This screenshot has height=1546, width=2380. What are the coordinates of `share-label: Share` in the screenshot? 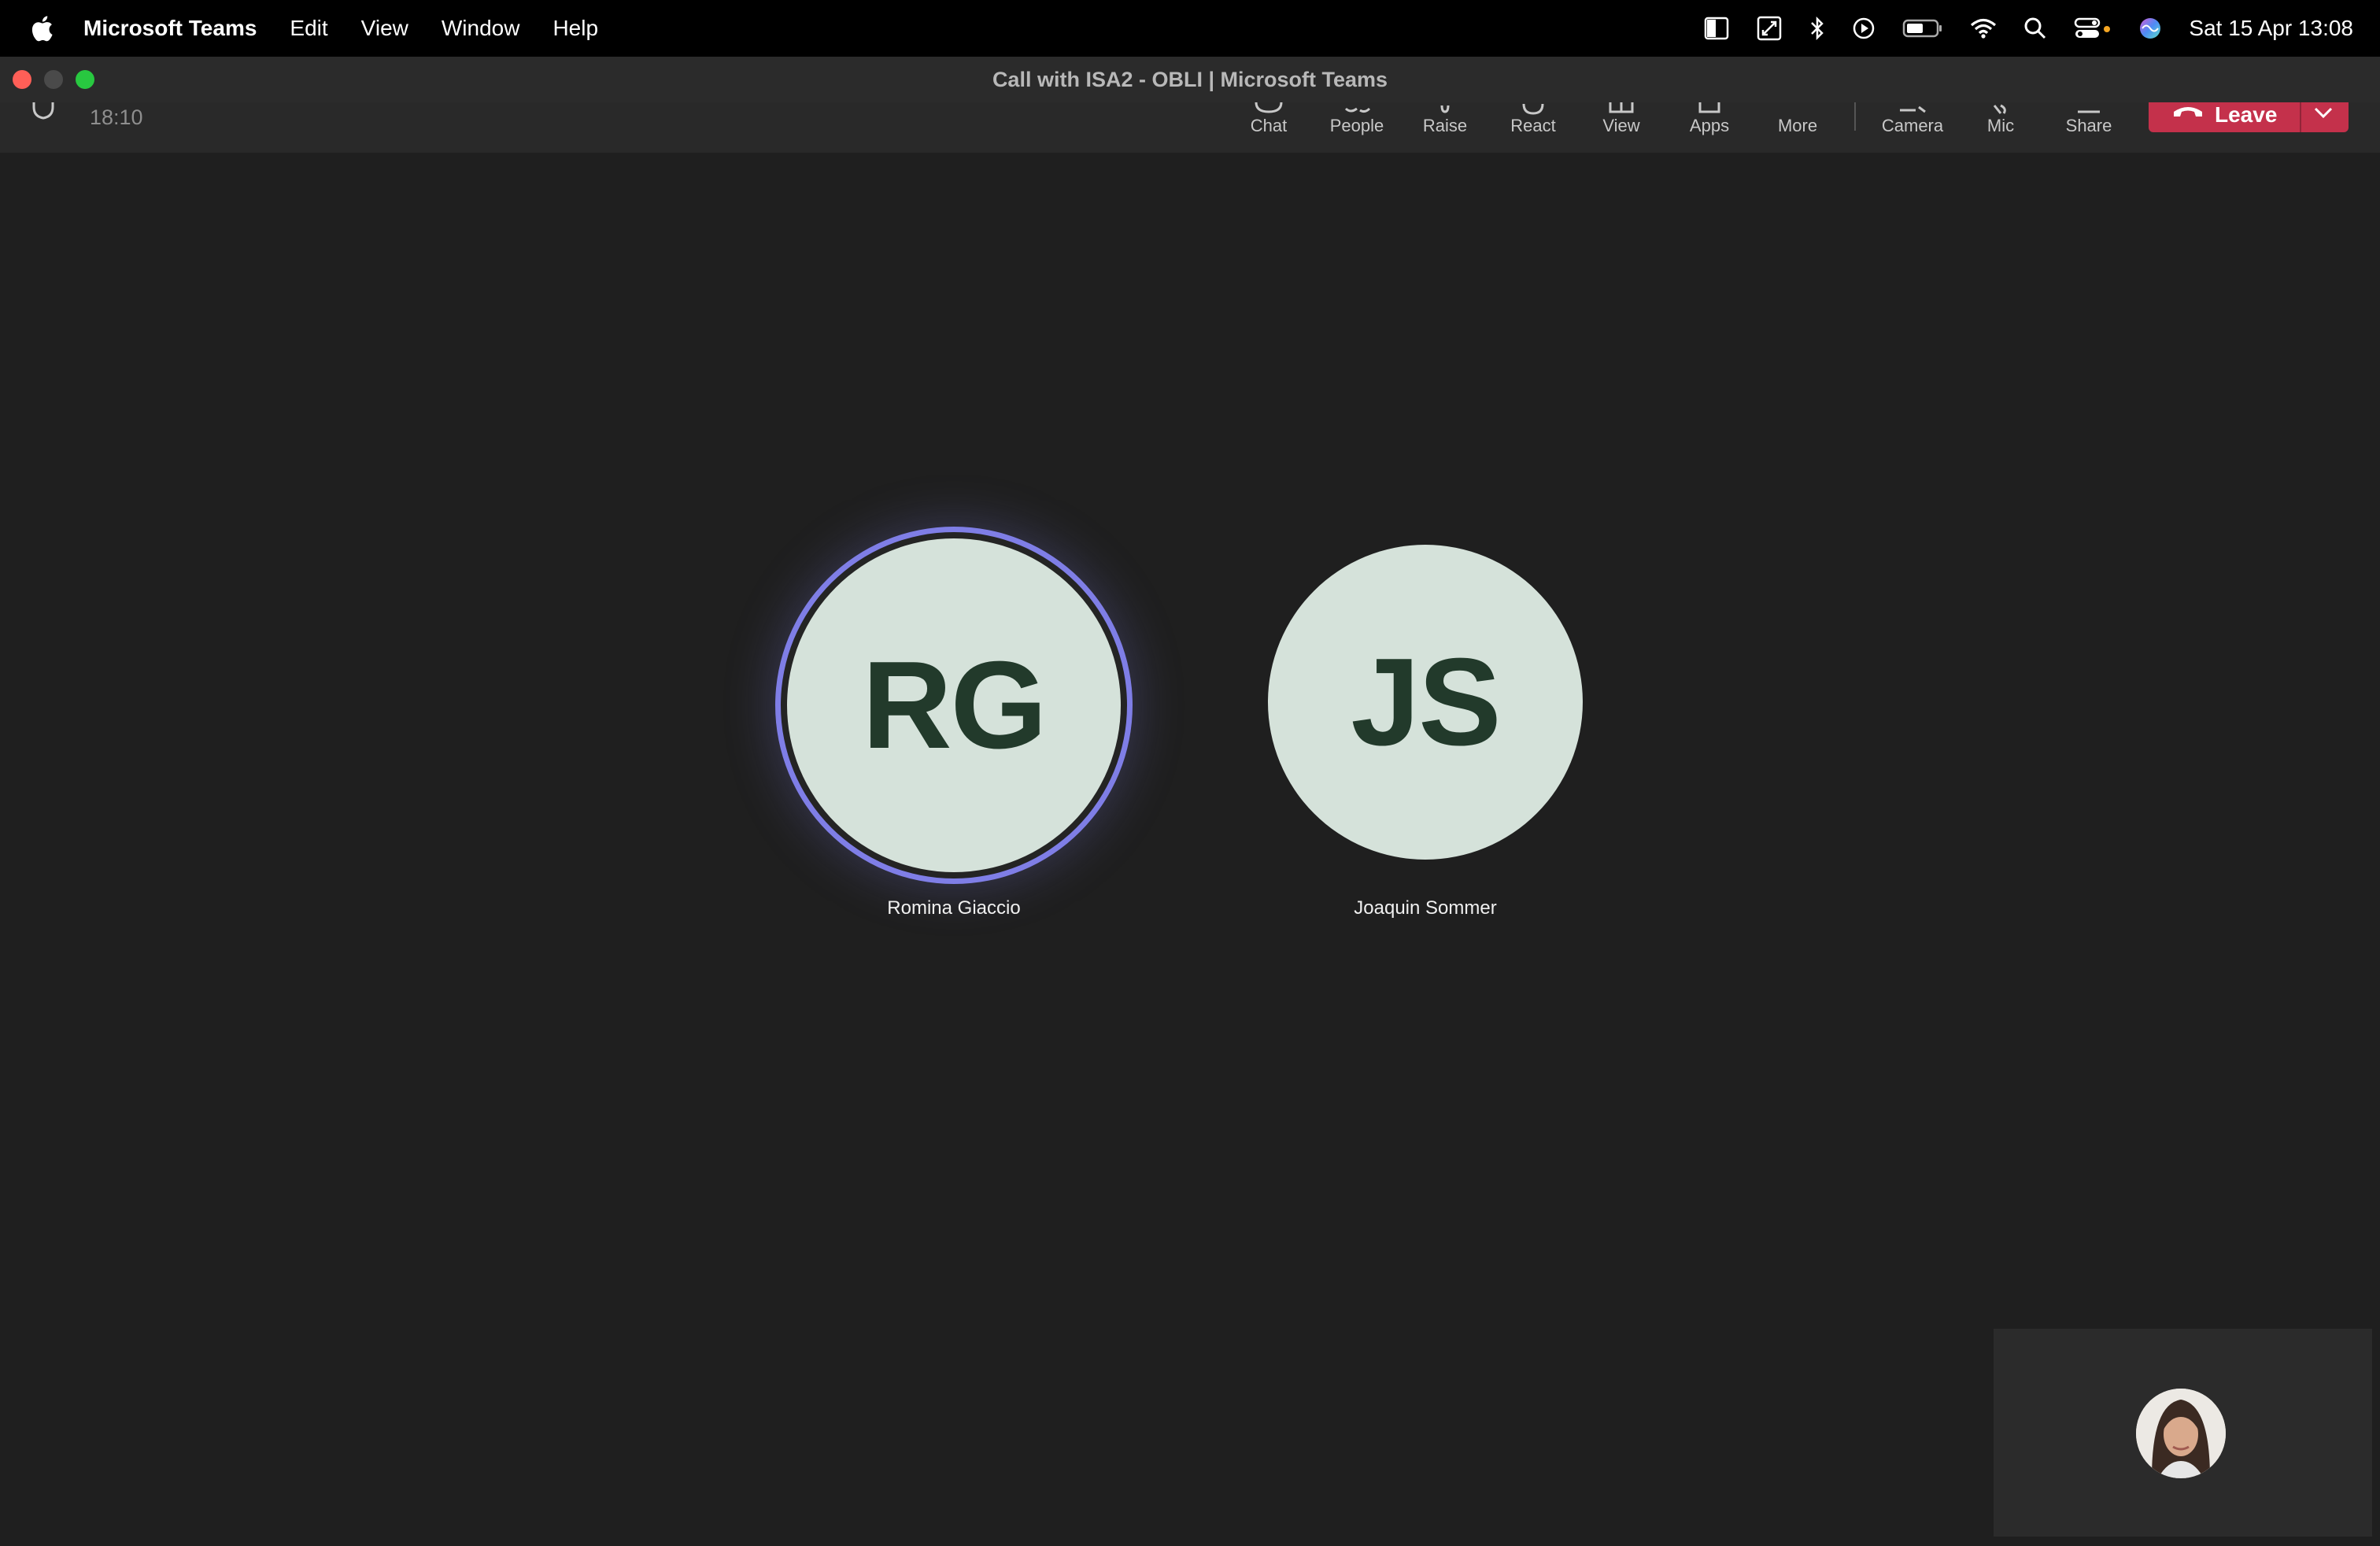 It's located at (2088, 125).